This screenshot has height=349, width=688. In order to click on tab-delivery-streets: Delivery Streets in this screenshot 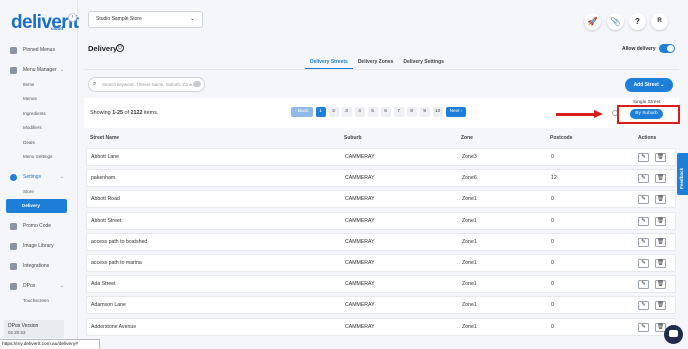, I will do `click(329, 63)`.